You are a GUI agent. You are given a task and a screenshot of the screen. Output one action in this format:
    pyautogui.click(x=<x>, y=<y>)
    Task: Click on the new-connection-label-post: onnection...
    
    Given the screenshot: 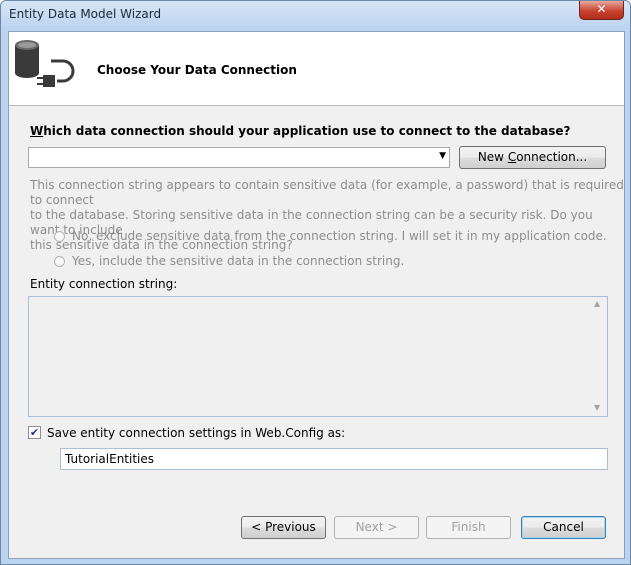 What is the action you would take?
    pyautogui.click(x=552, y=157)
    